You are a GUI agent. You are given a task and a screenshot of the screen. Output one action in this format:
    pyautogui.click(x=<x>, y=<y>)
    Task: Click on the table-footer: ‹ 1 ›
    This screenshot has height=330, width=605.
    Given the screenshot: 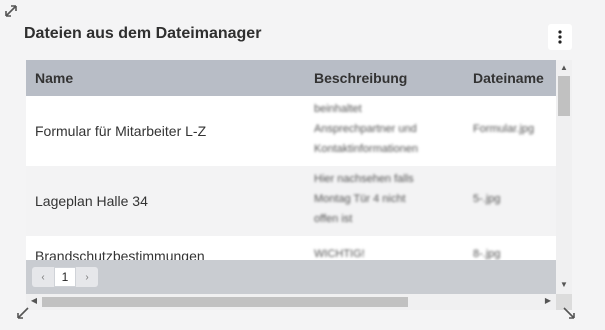 What is the action you would take?
    pyautogui.click(x=291, y=277)
    